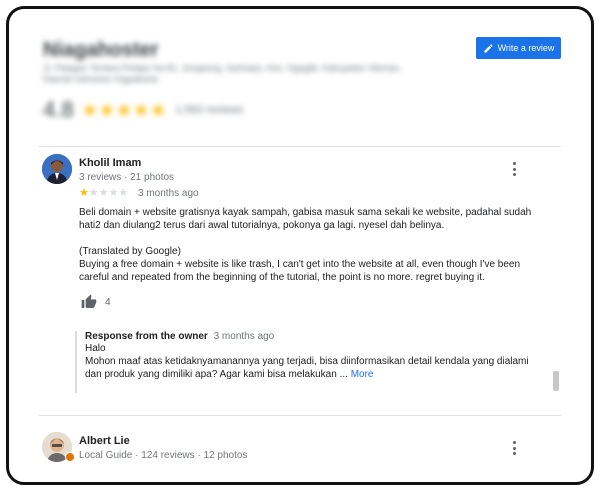 The height and width of the screenshot is (491, 600). I want to click on reviewer-avatar, so click(57, 169).